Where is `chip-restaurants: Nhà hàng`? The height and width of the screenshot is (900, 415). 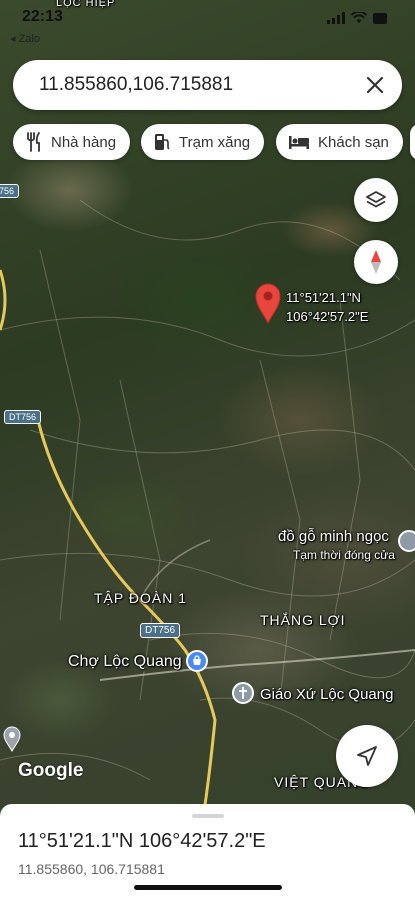 chip-restaurants: Nhà hàng is located at coordinates (72, 142).